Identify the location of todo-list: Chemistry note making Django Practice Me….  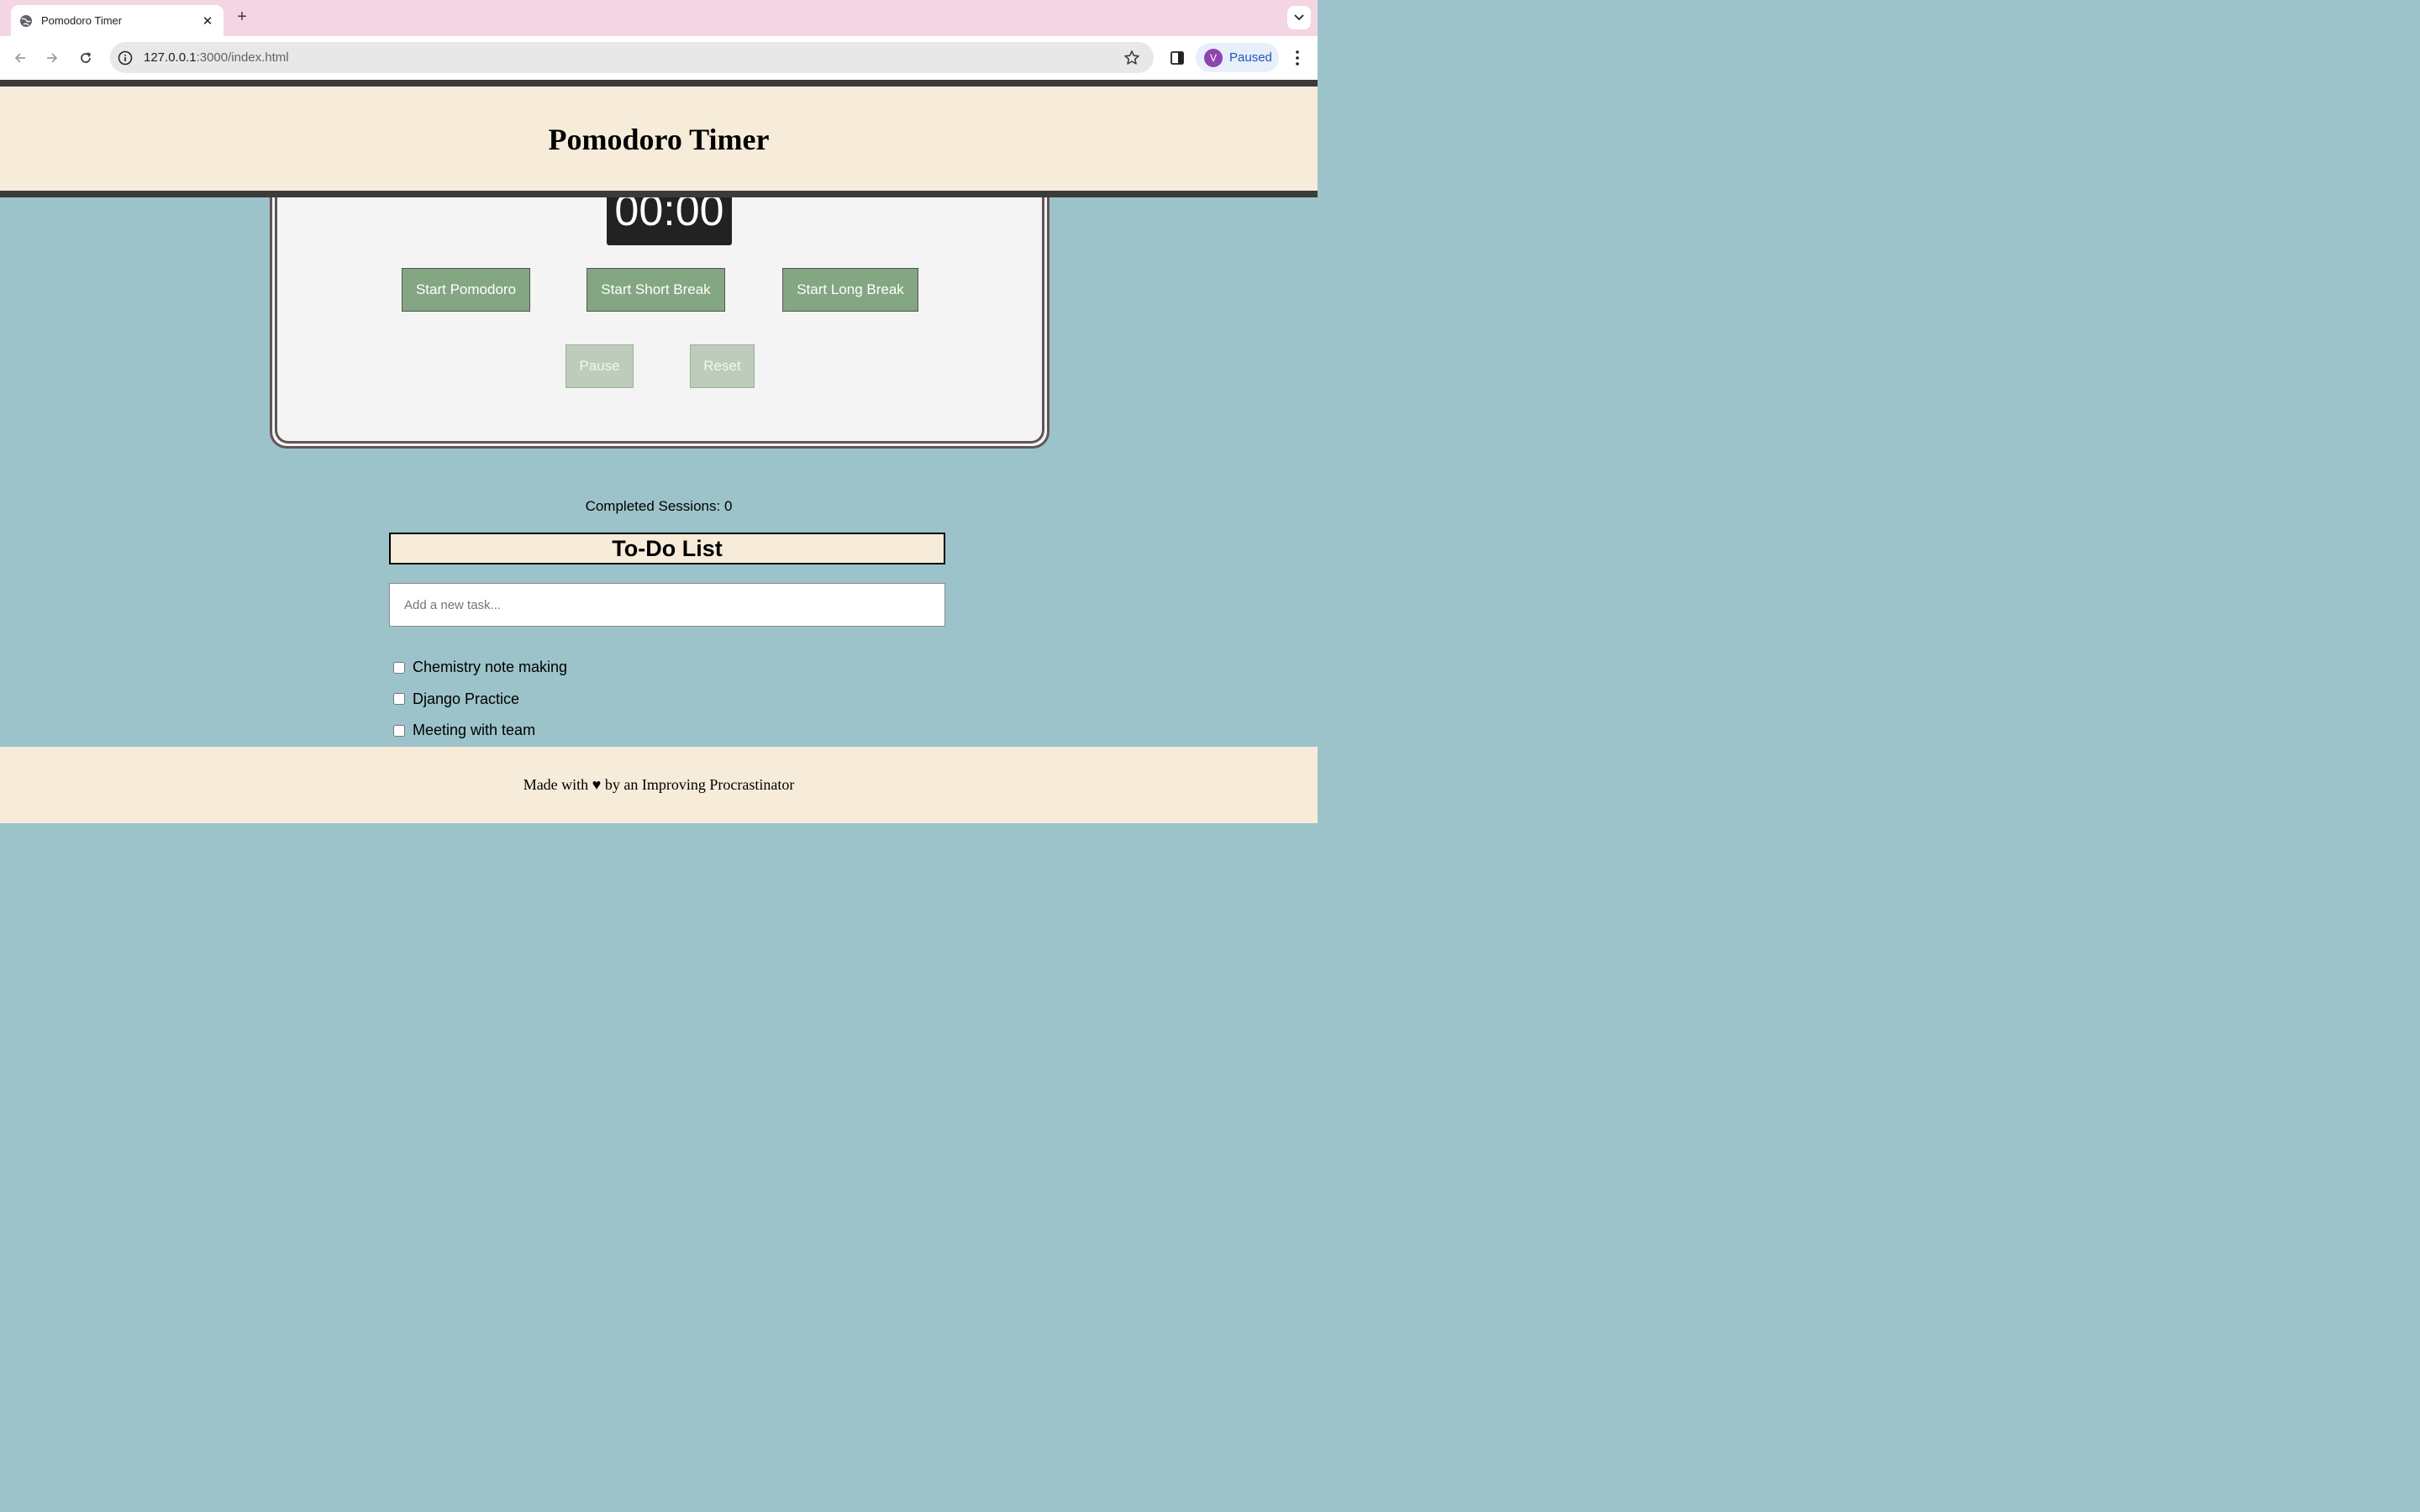
(480, 699).